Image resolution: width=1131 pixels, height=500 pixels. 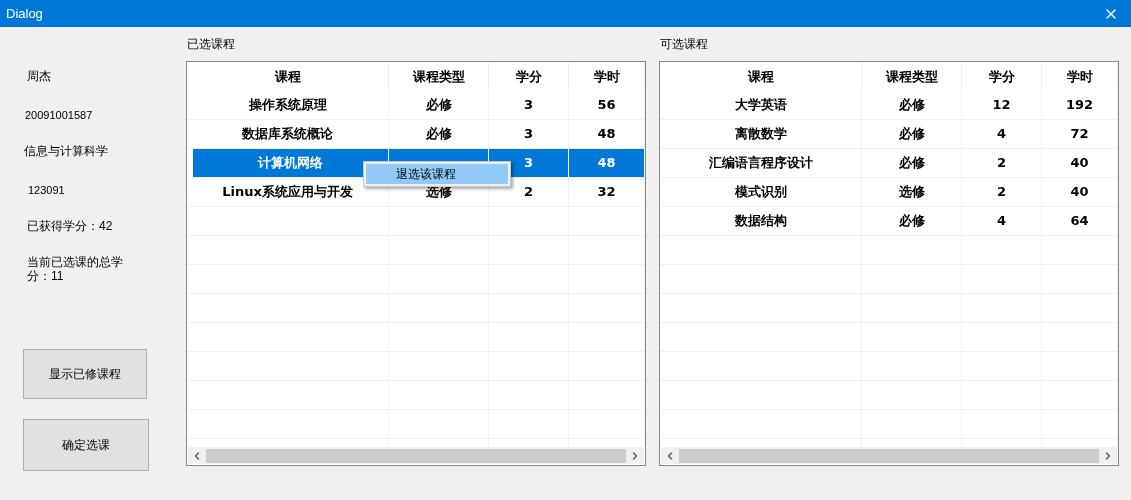 What do you see at coordinates (912, 192) in the screenshot?
I see `table-cell: 选修` at bounding box center [912, 192].